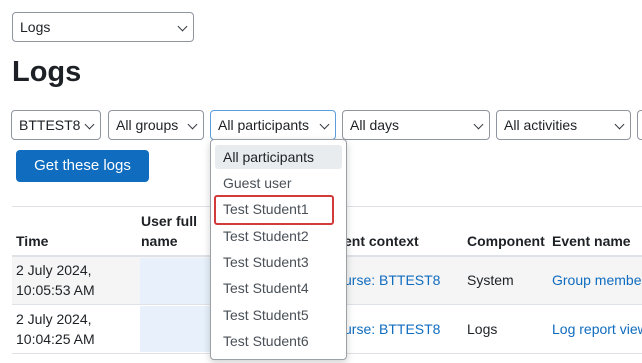 This screenshot has height=363, width=642. What do you see at coordinates (55, 290) in the screenshot?
I see `row-time-line2: 10:05:53 AM` at bounding box center [55, 290].